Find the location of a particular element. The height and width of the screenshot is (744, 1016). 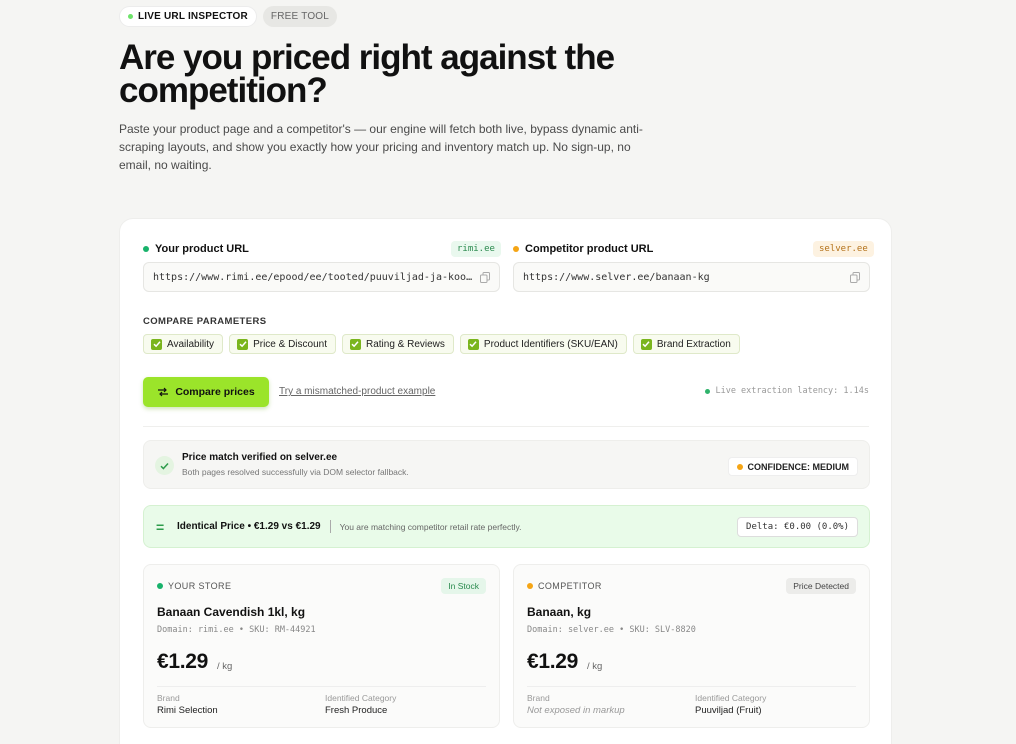

latency-readout: Live extraction latency: 1.14s is located at coordinates (787, 391).